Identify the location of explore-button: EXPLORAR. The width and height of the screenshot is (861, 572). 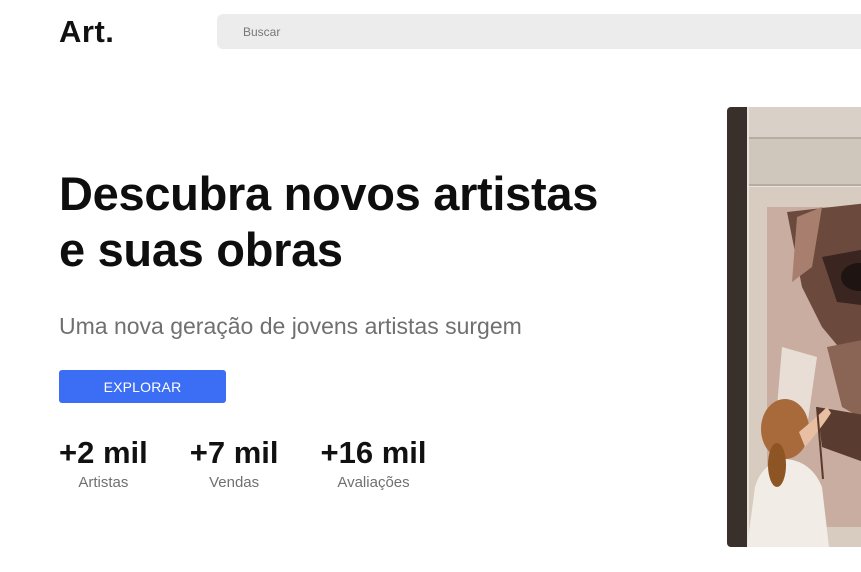
(142, 386).